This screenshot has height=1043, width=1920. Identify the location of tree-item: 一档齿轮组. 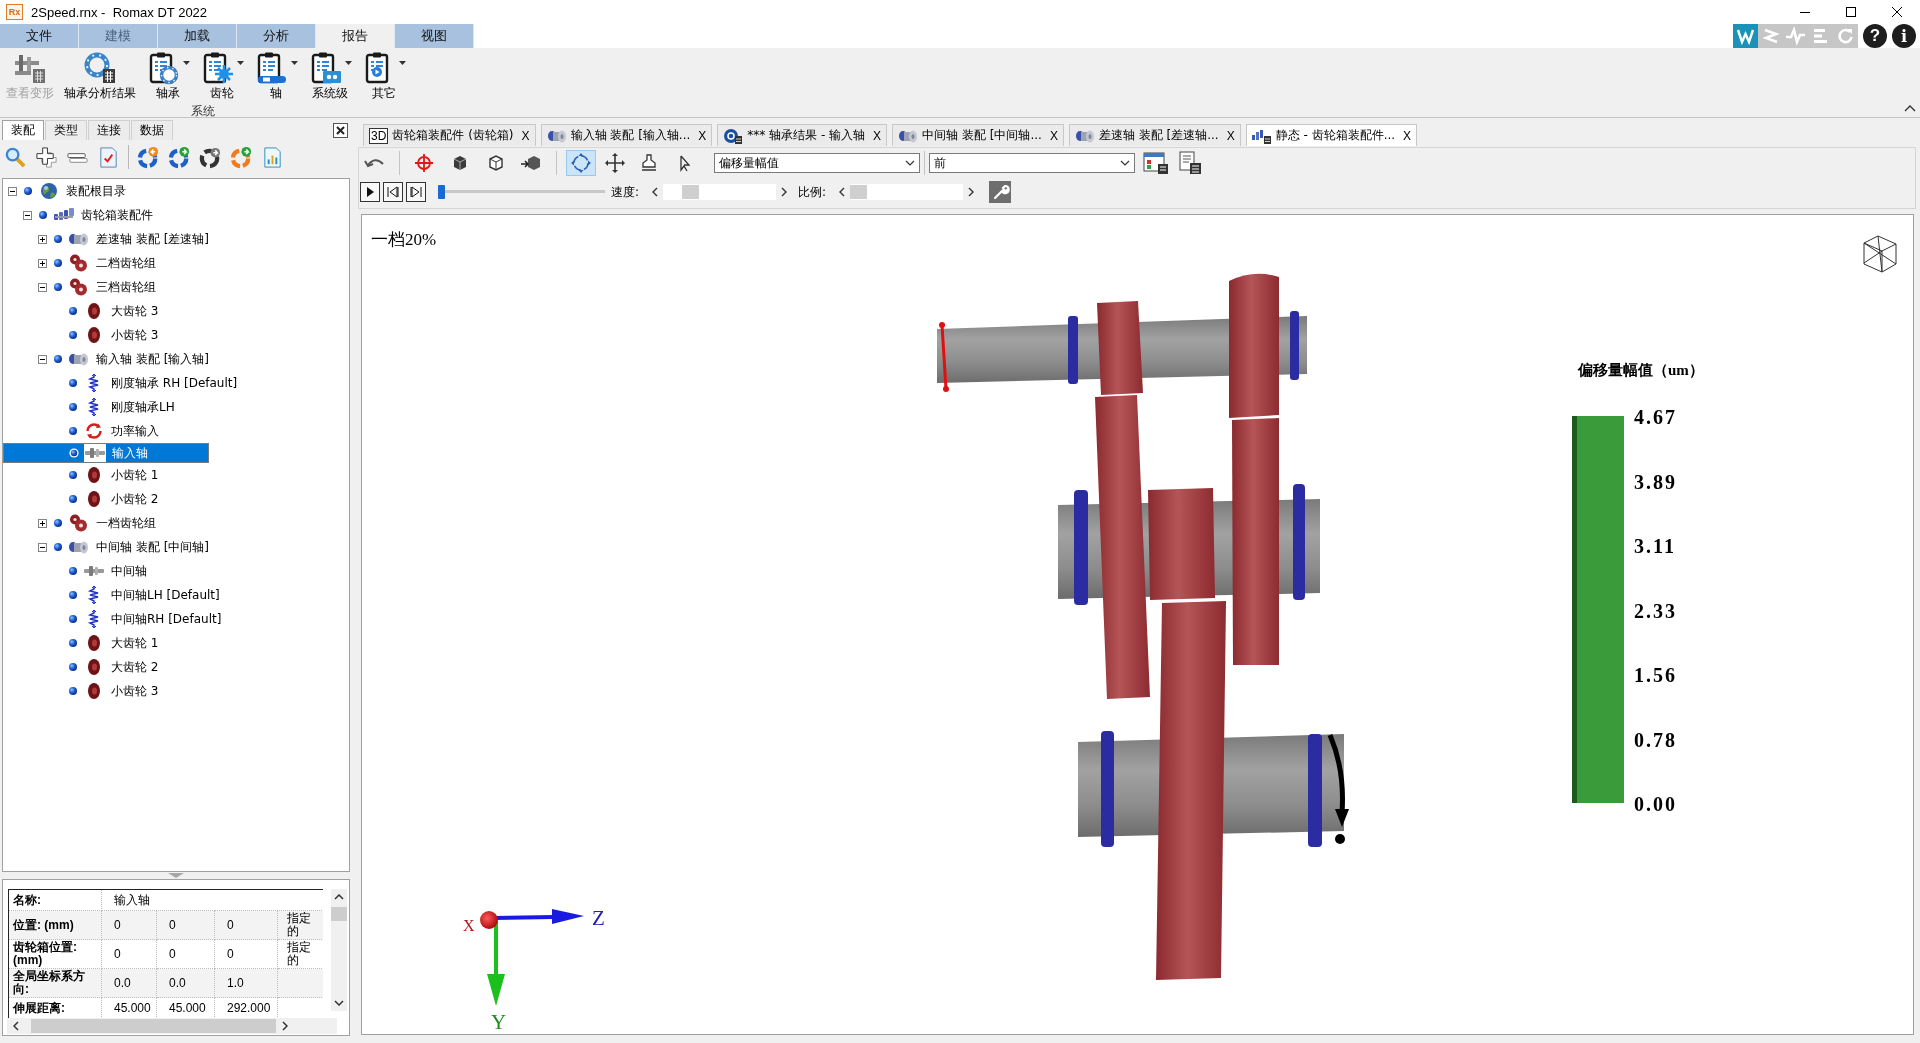
(95, 523).